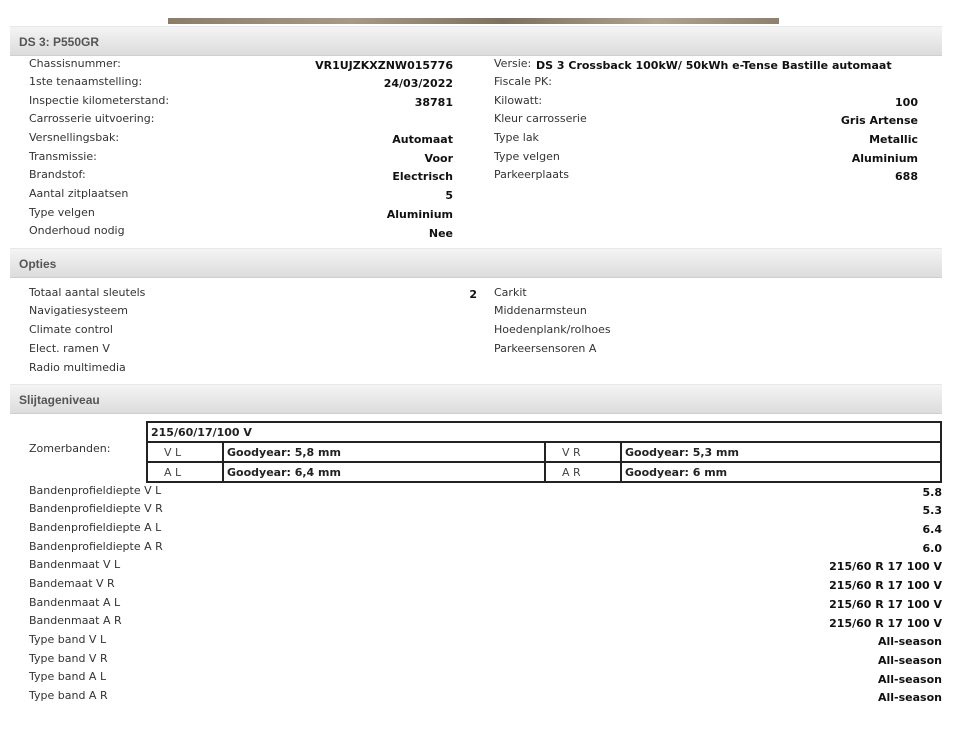  Describe the element at coordinates (932, 548) in the screenshot. I see `wear-row-value: 6.0` at that location.